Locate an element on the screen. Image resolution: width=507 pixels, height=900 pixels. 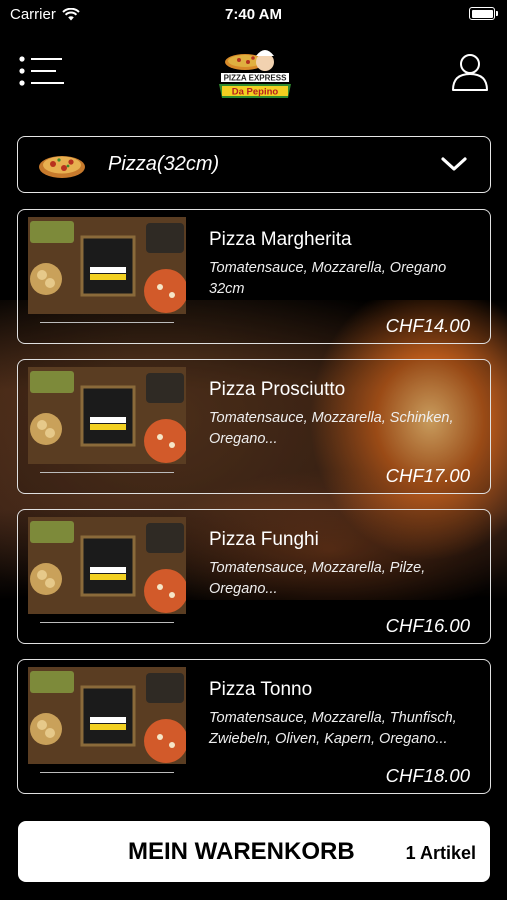
cart-item-count: 1 Artikel is located at coordinates (440, 853).